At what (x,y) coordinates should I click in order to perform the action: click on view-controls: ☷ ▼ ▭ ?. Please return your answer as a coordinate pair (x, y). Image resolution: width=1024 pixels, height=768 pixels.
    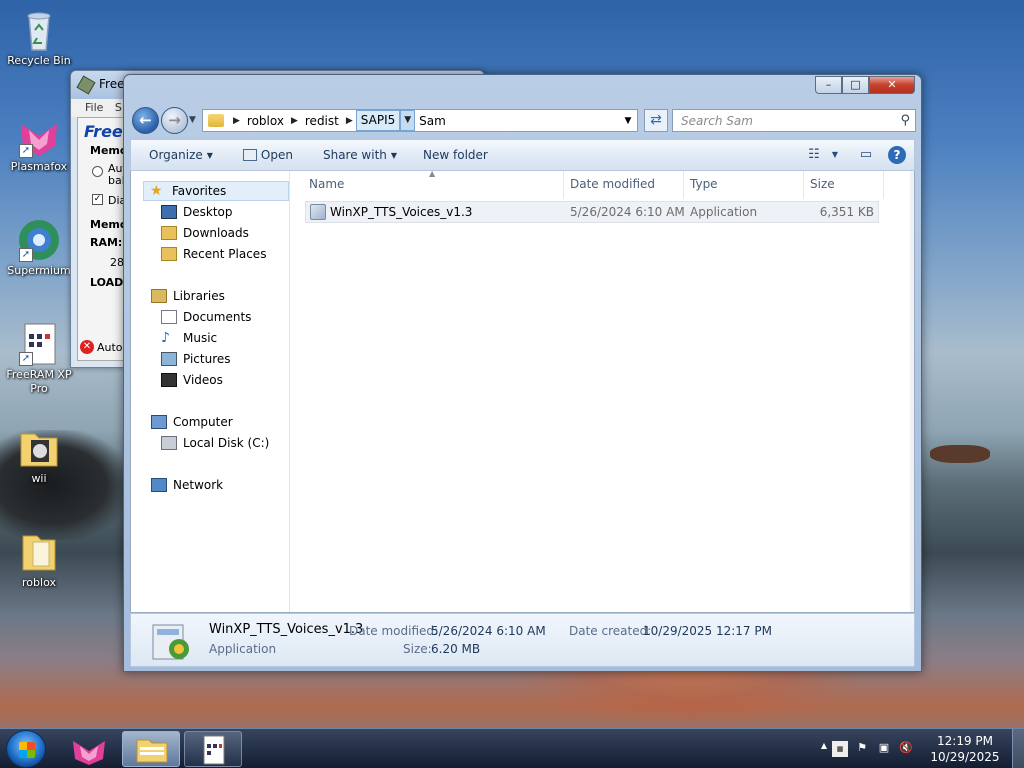
    Looking at the image, I should click on (857, 155).